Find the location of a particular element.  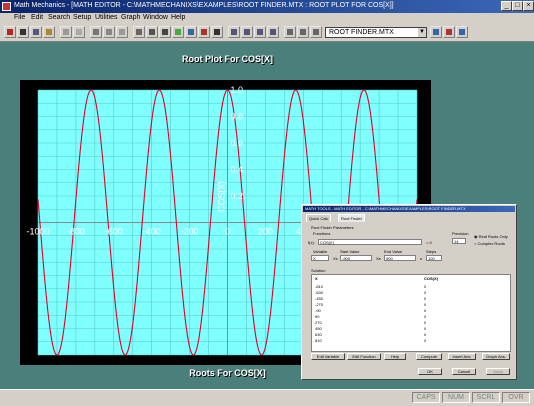

compute-button: Compute is located at coordinates (429, 356).